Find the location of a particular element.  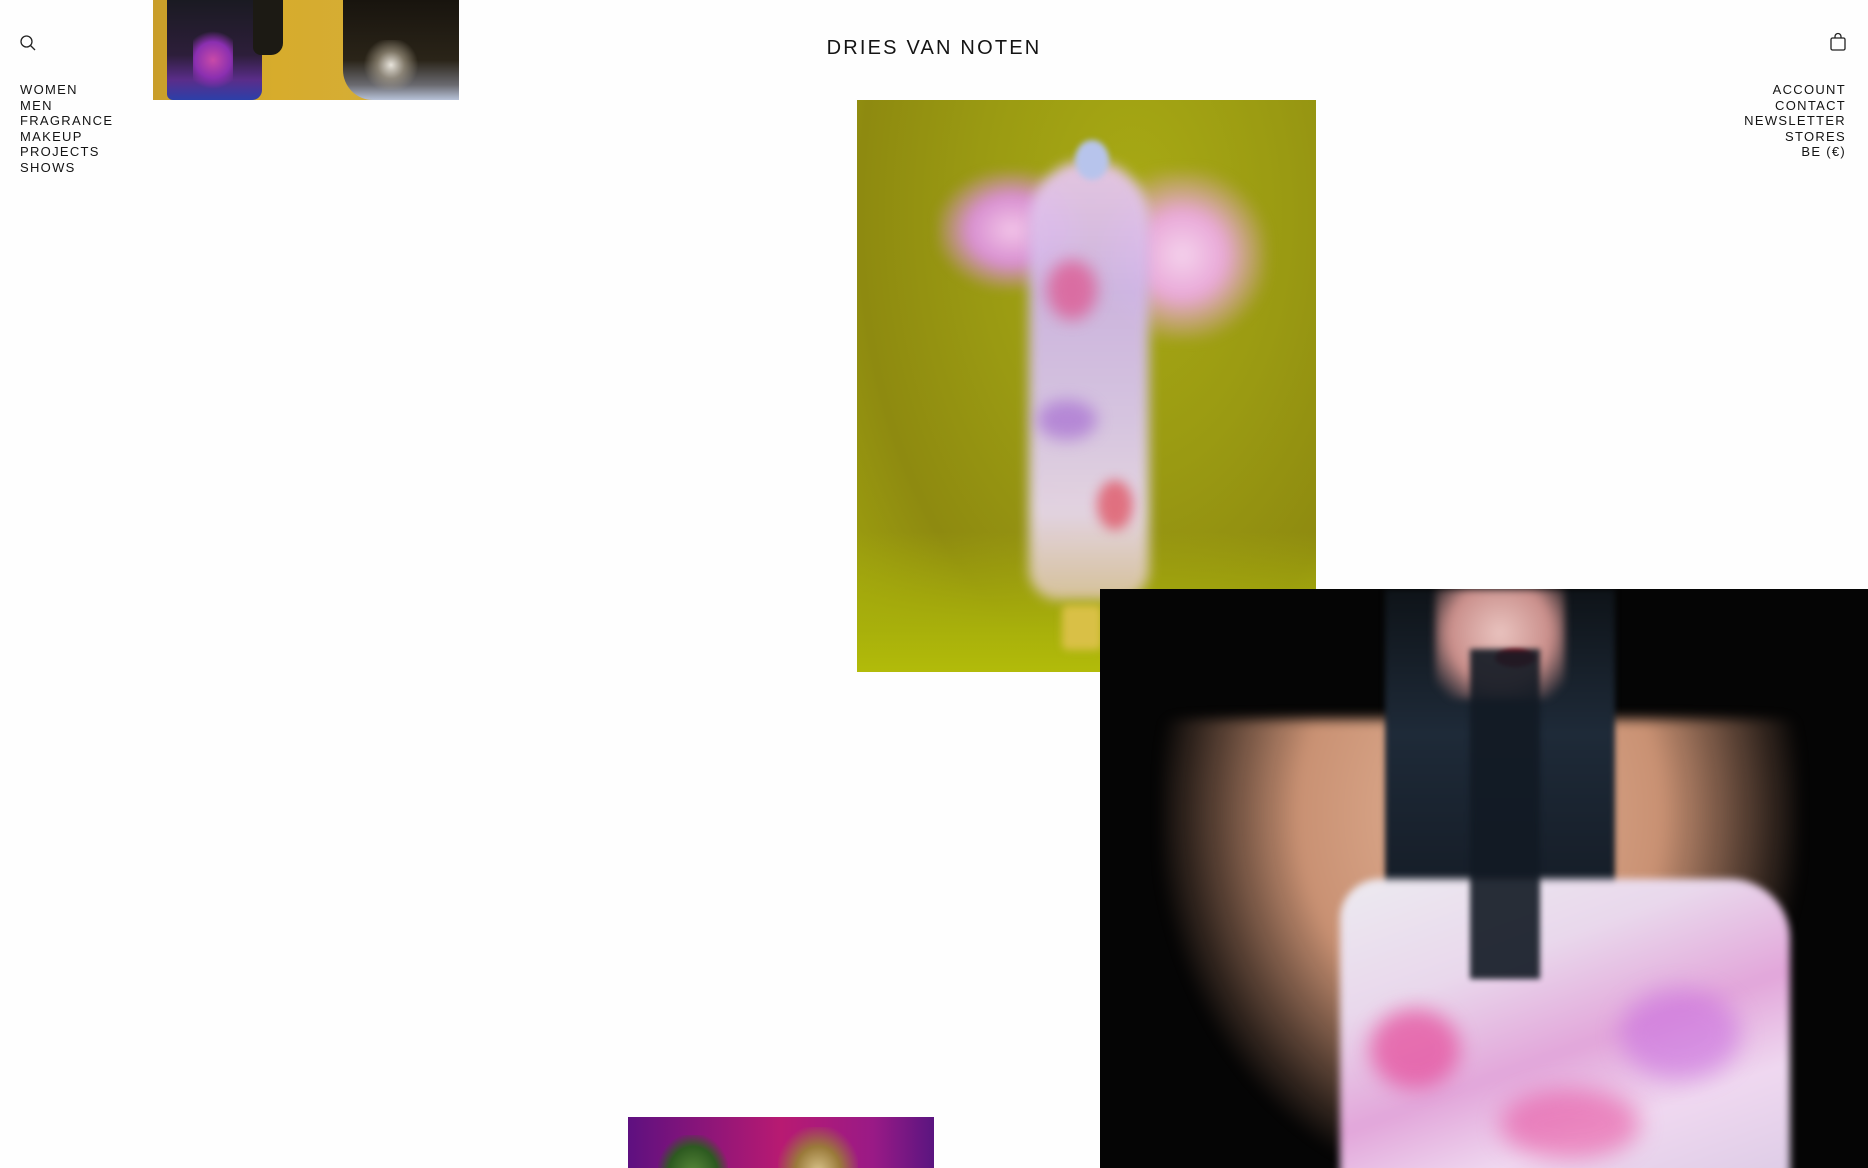

nav-item-women: WOMEN is located at coordinates (66, 90).